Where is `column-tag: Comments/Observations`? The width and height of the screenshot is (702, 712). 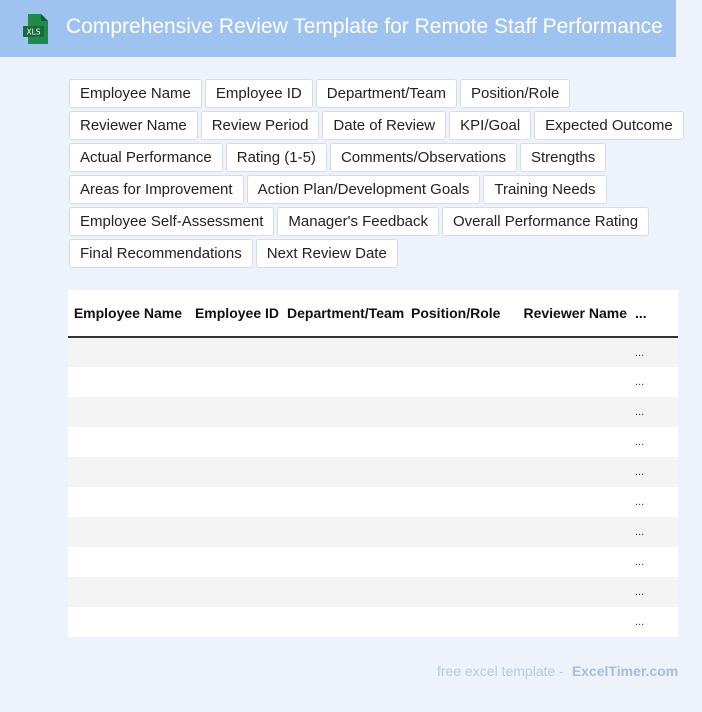 column-tag: Comments/Observations is located at coordinates (423, 157).